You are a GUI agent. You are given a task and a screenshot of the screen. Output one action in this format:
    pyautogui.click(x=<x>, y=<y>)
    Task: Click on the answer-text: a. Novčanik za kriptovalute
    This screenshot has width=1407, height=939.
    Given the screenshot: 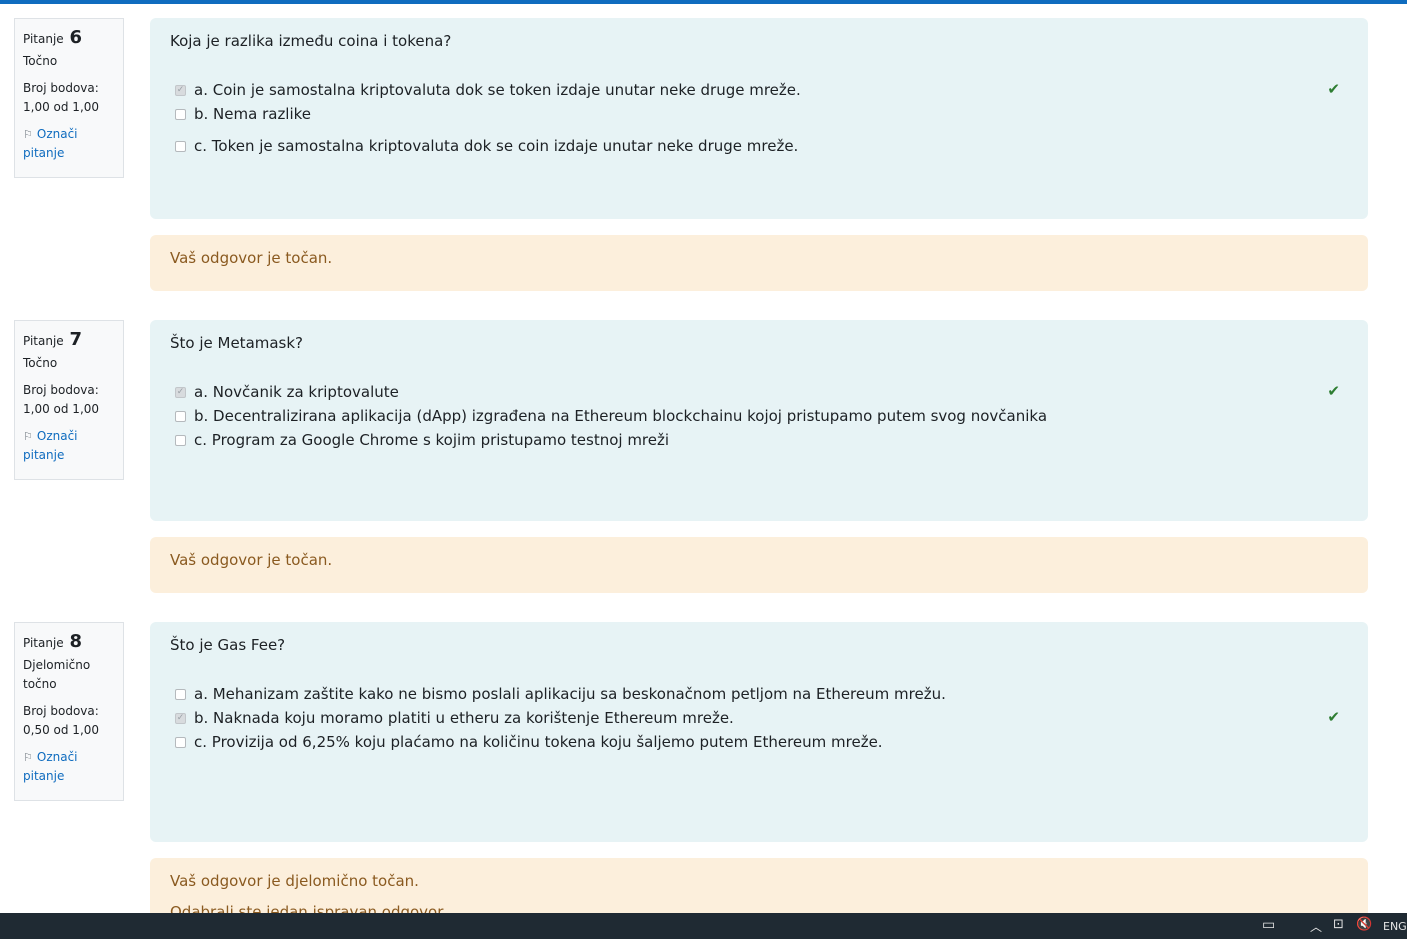 What is the action you would take?
    pyautogui.click(x=296, y=392)
    